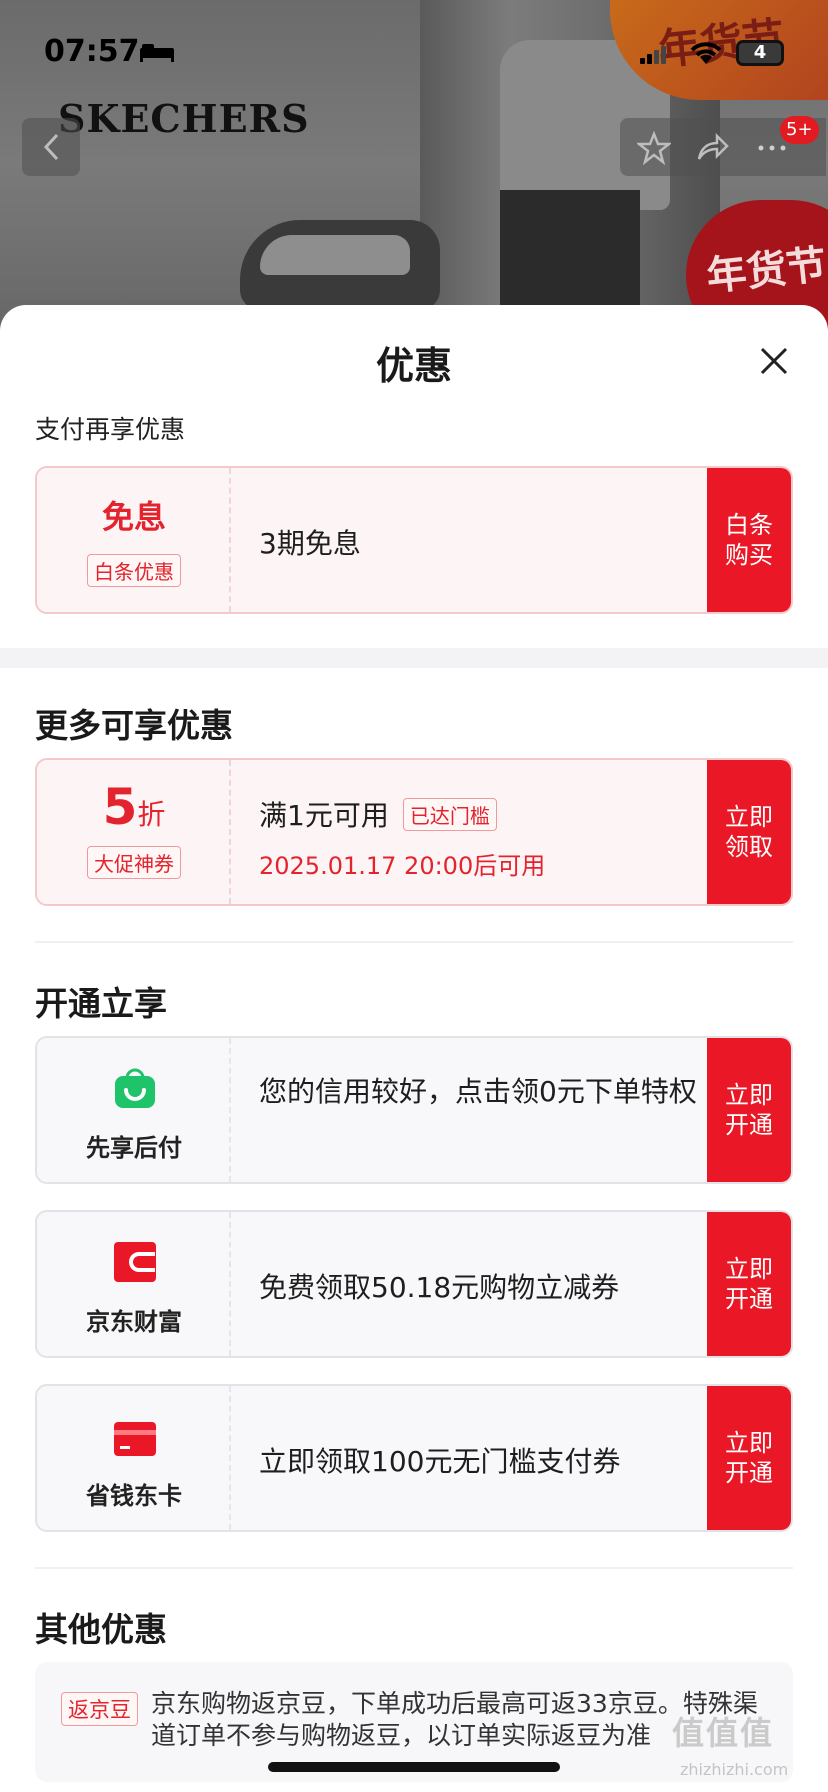 This screenshot has height=1792, width=828. Describe the element at coordinates (734, 1769) in the screenshot. I see `watermark-url: zhizhizhi.com` at that location.